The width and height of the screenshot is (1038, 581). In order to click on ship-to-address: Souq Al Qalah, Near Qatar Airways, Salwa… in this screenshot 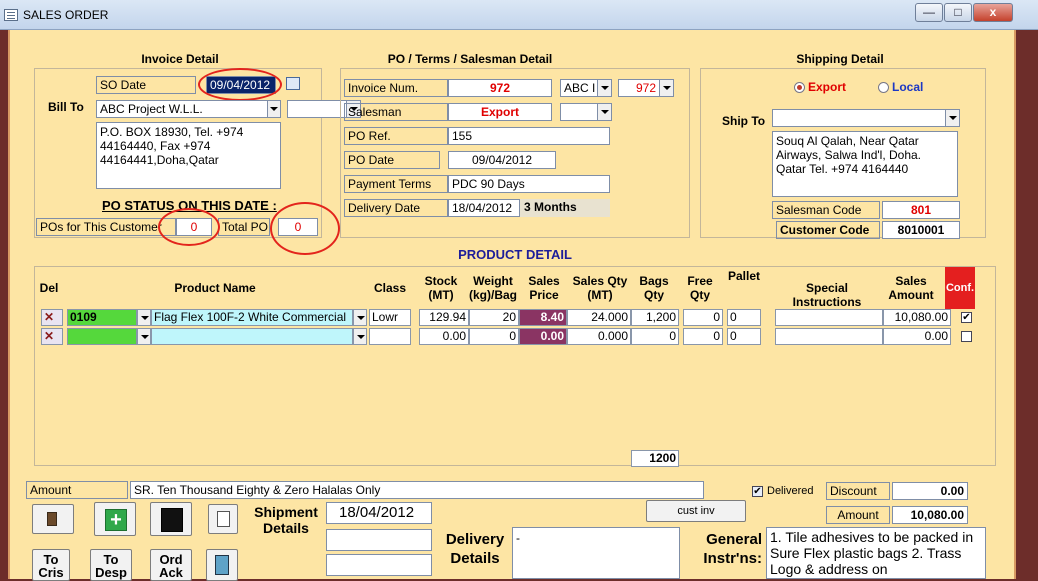, I will do `click(865, 164)`.